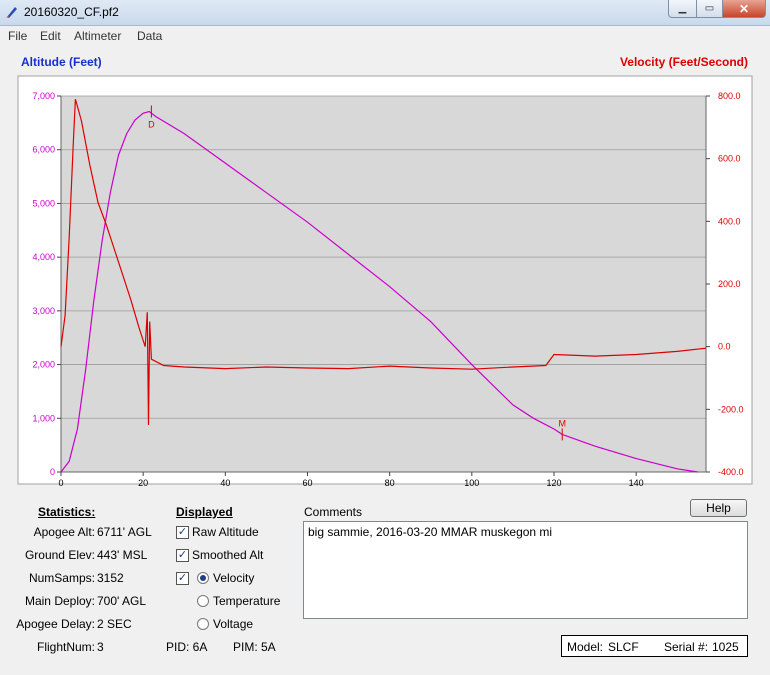  I want to click on event-marker-label: M, so click(562, 423).